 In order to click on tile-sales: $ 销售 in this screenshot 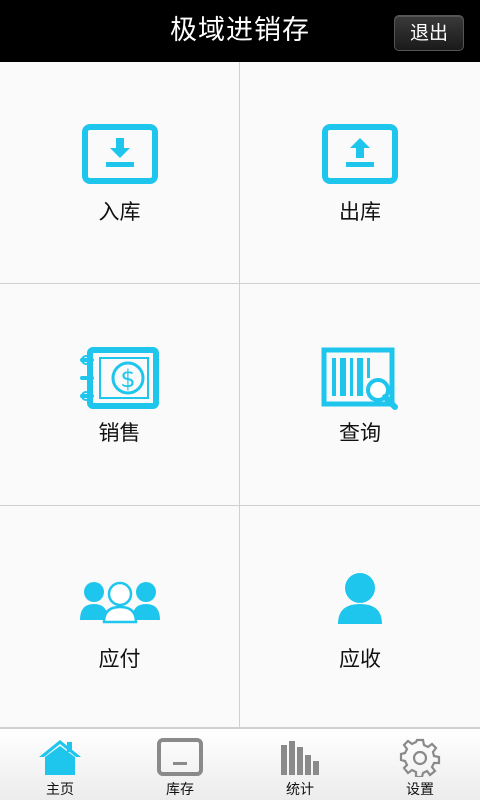, I will do `click(120, 395)`.